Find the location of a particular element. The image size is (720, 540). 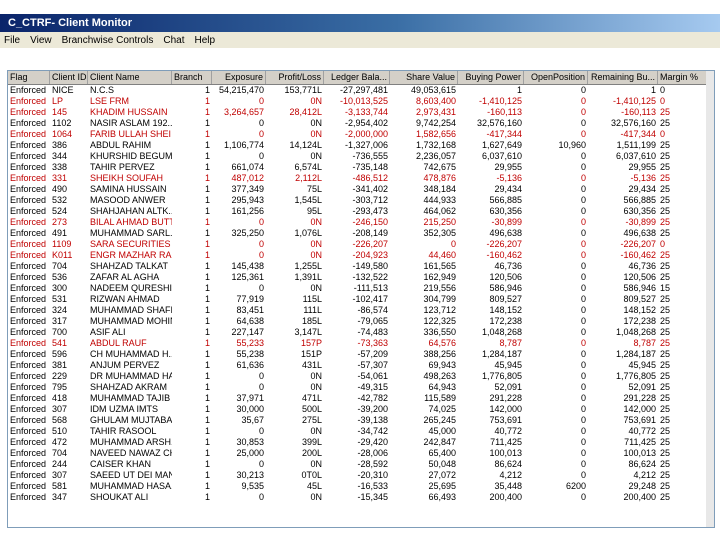

cell-remaining-buying: 586,946 is located at coordinates (639, 288).